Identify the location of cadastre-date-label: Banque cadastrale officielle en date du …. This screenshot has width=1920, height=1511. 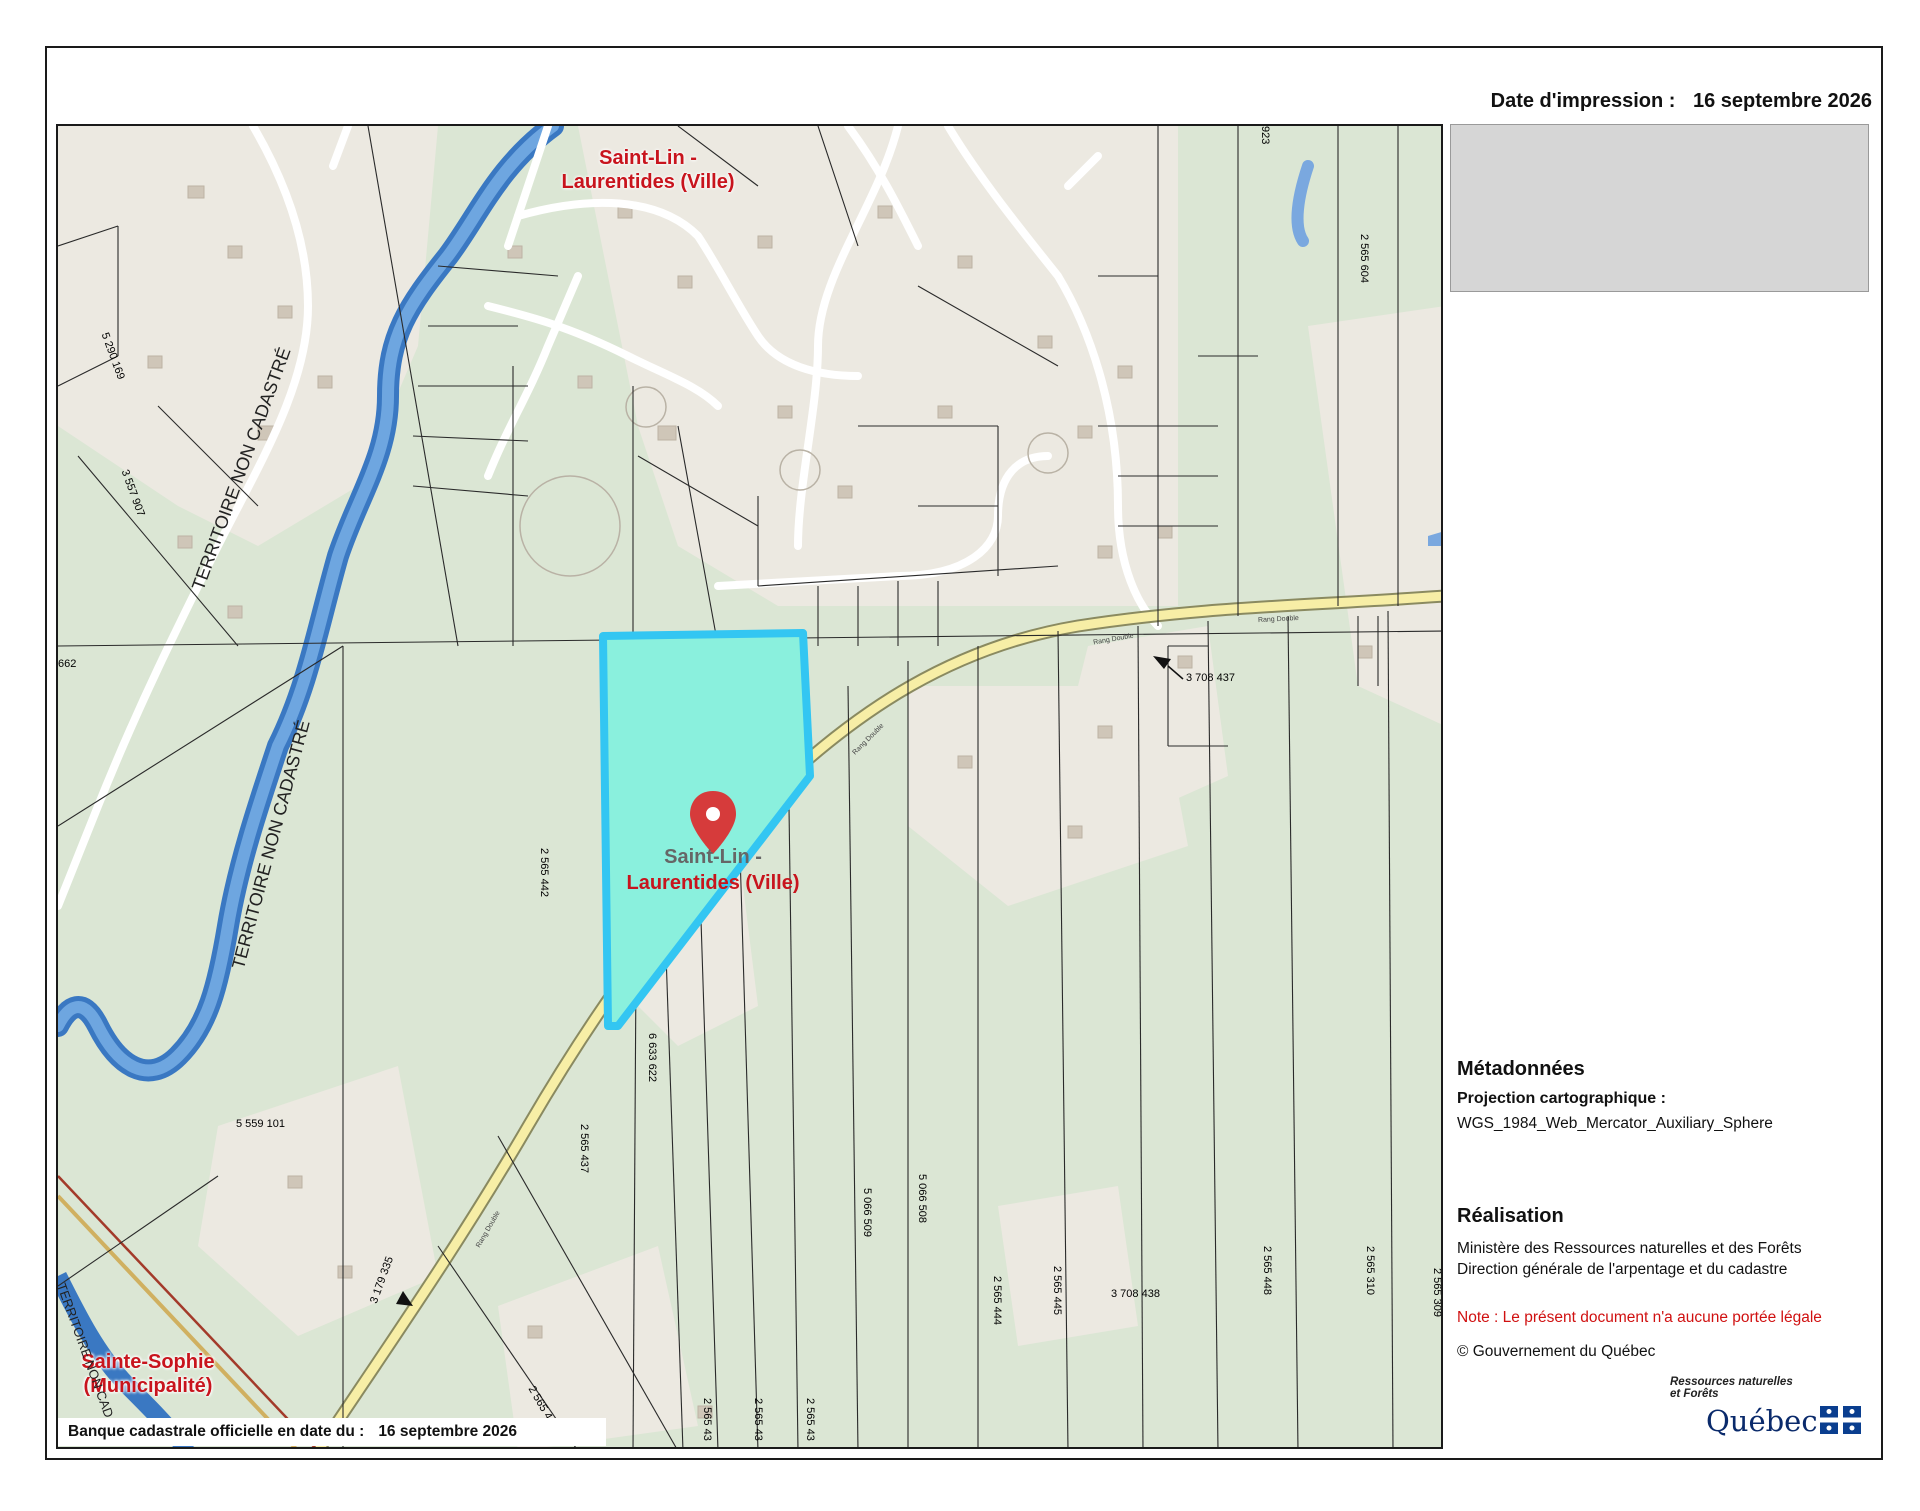
(216, 1431).